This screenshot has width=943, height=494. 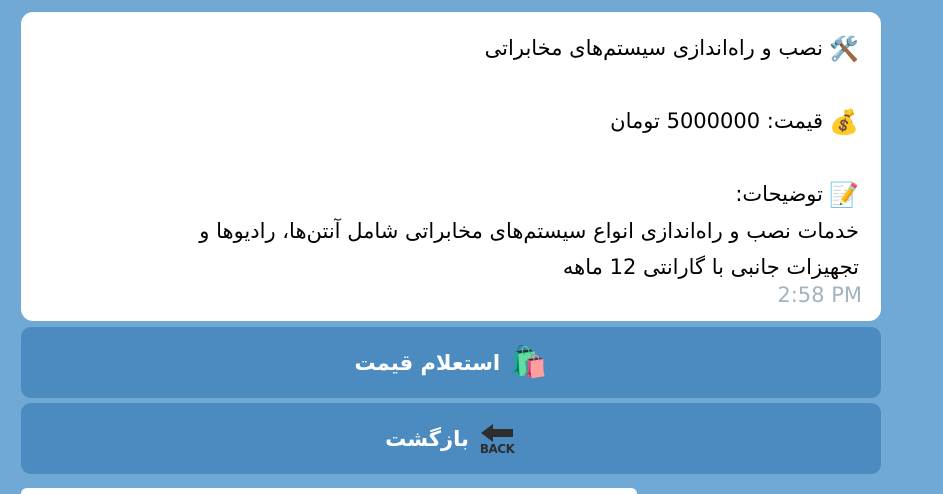 What do you see at coordinates (451, 121) in the screenshot?
I see `price-line: 💰قیمت: 5000000 تومان` at bounding box center [451, 121].